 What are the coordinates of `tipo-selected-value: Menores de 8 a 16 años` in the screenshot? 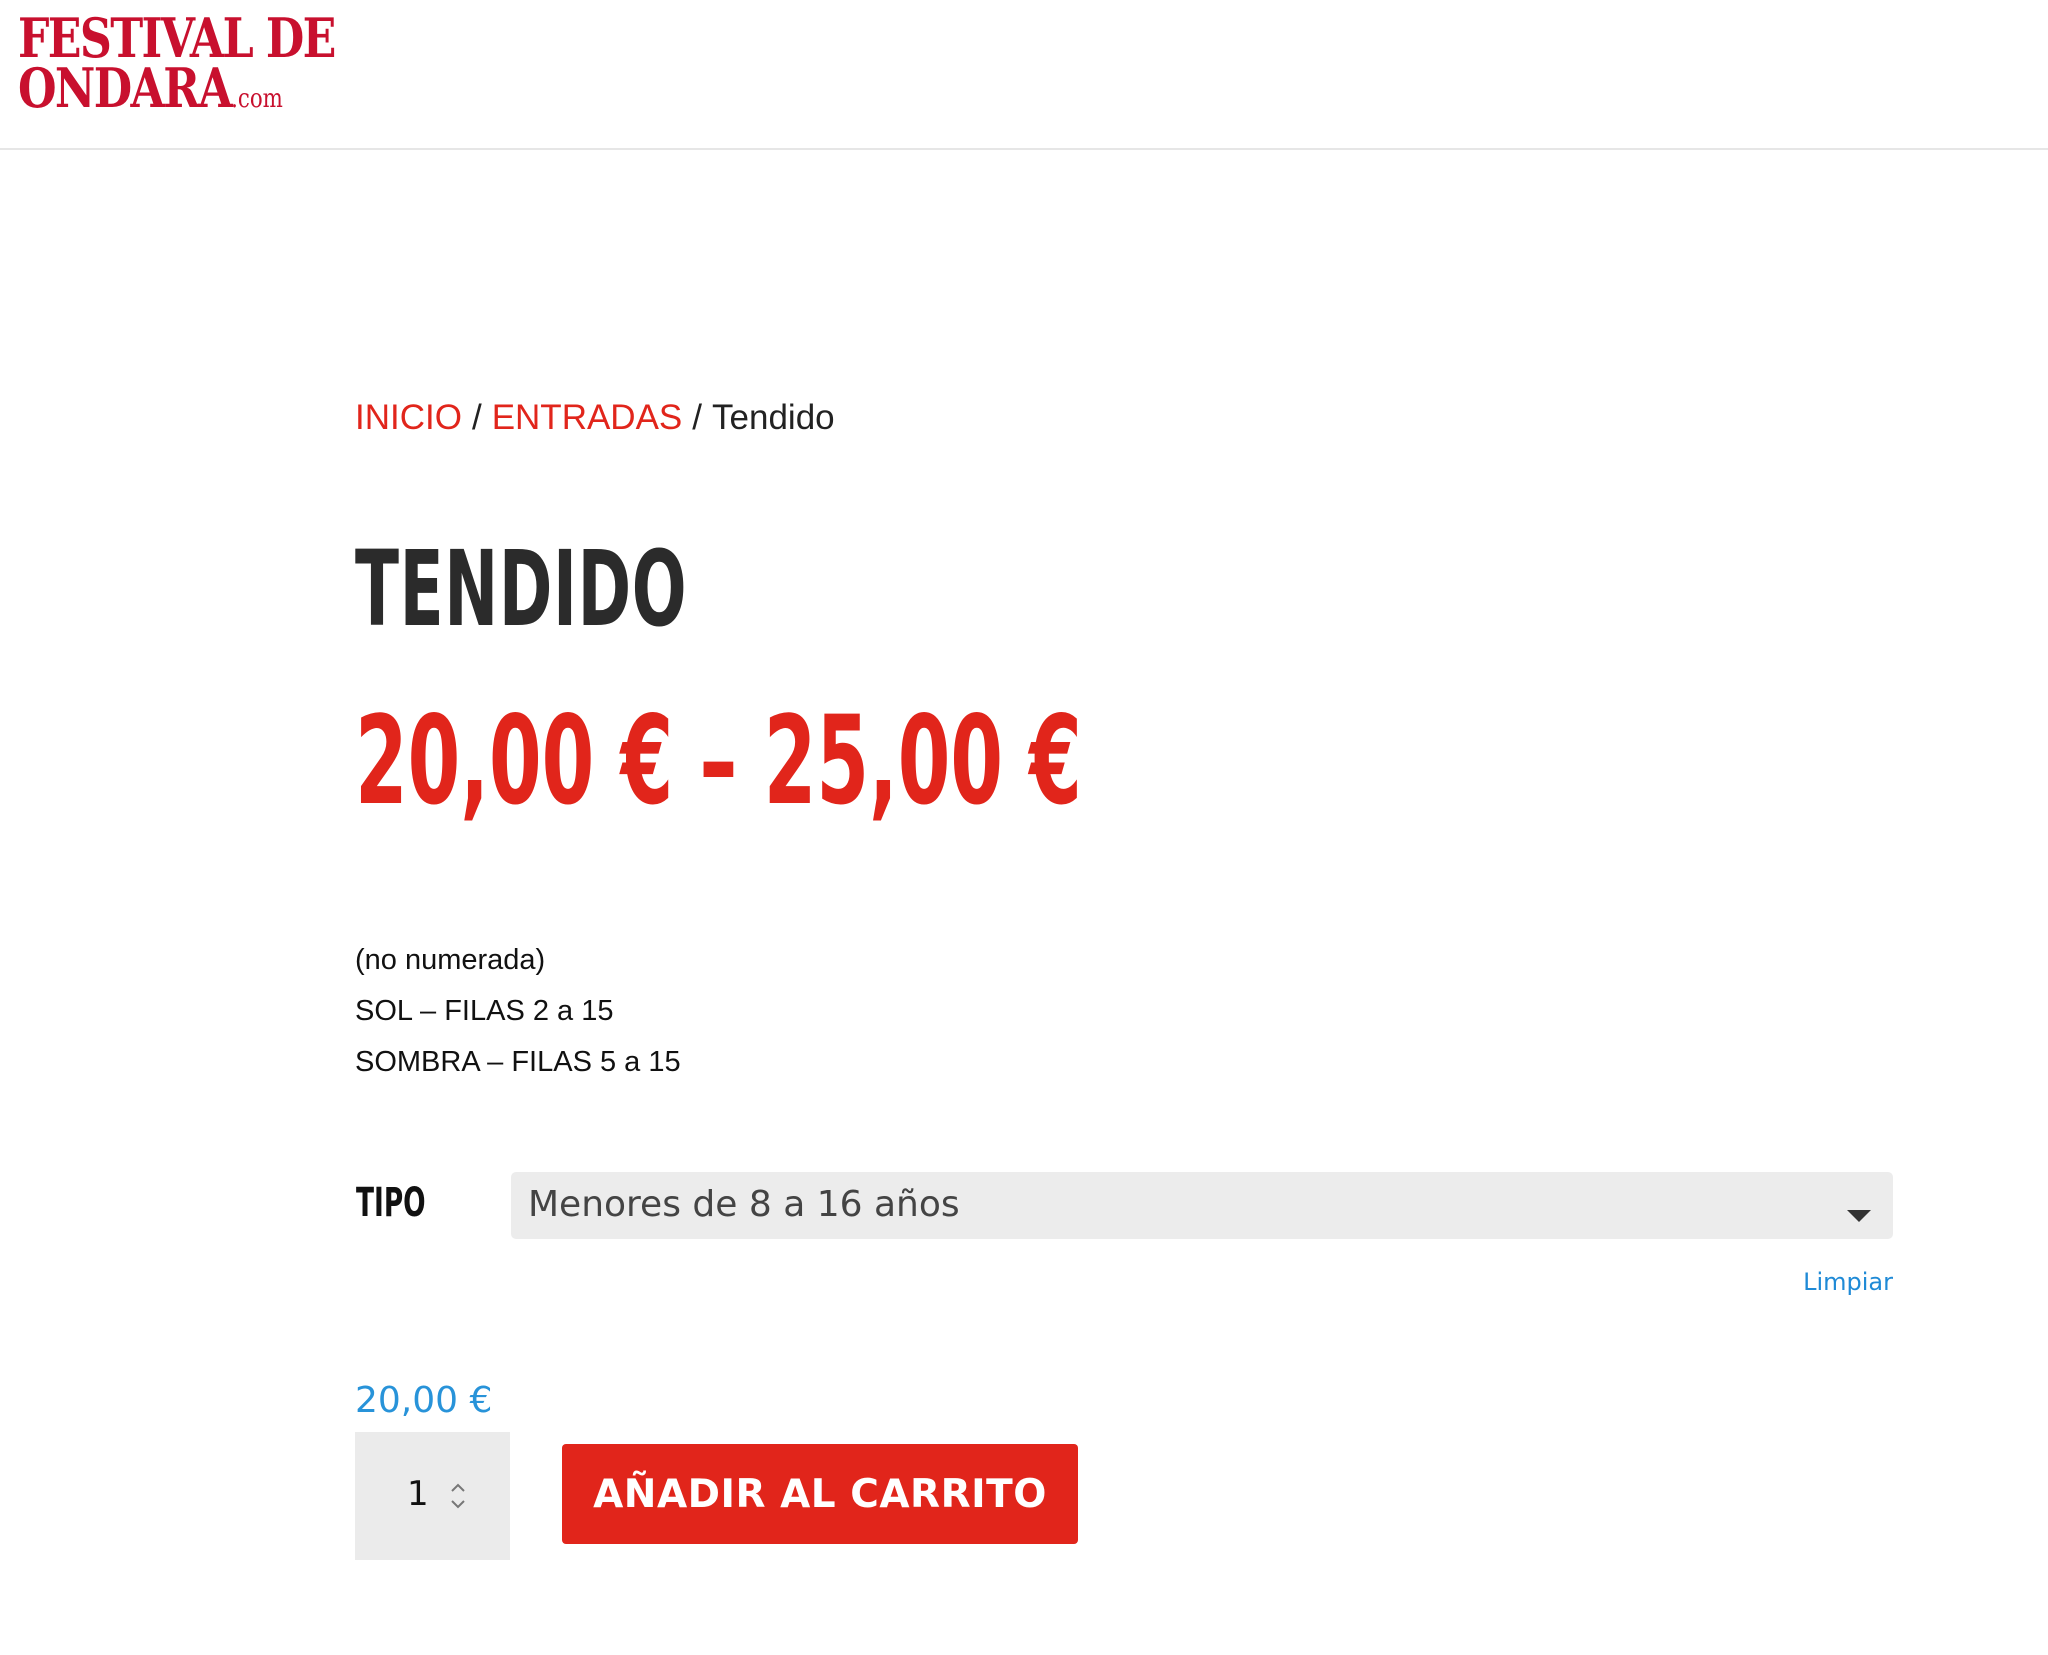 It's located at (744, 1204).